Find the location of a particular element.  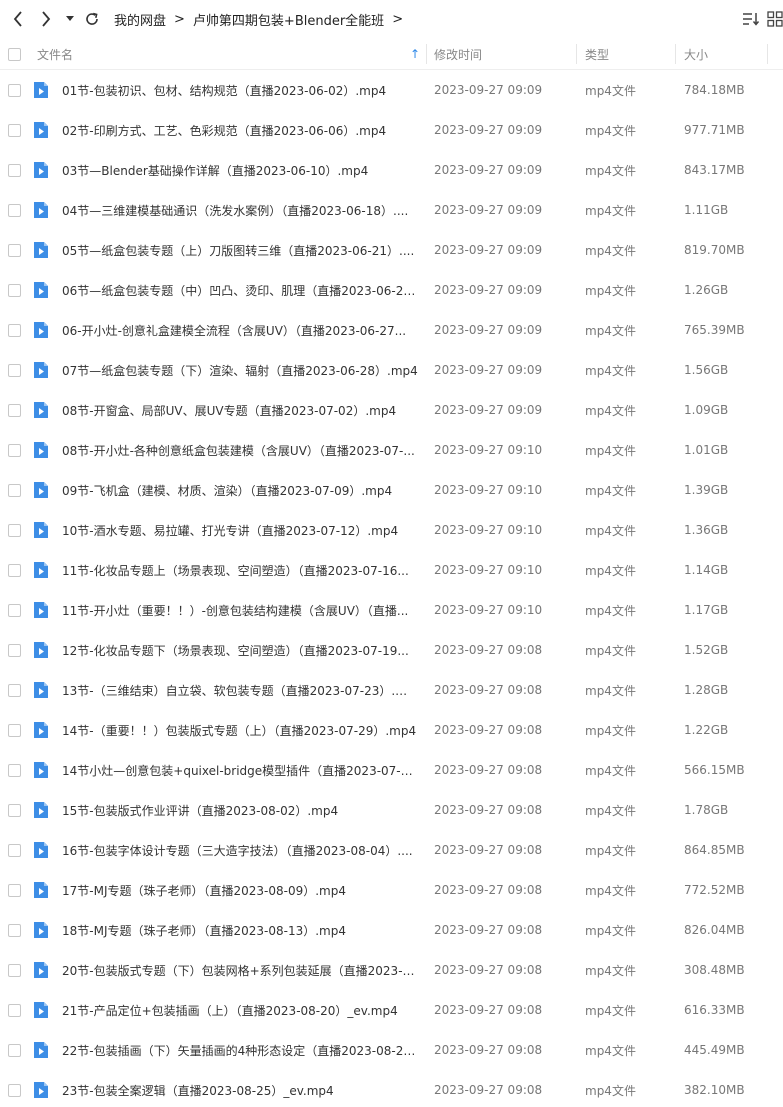

file-name-cell: 02节-印刷方式、工艺、色彩规范（直播2023-06-06）.mp4 is located at coordinates (240, 130).